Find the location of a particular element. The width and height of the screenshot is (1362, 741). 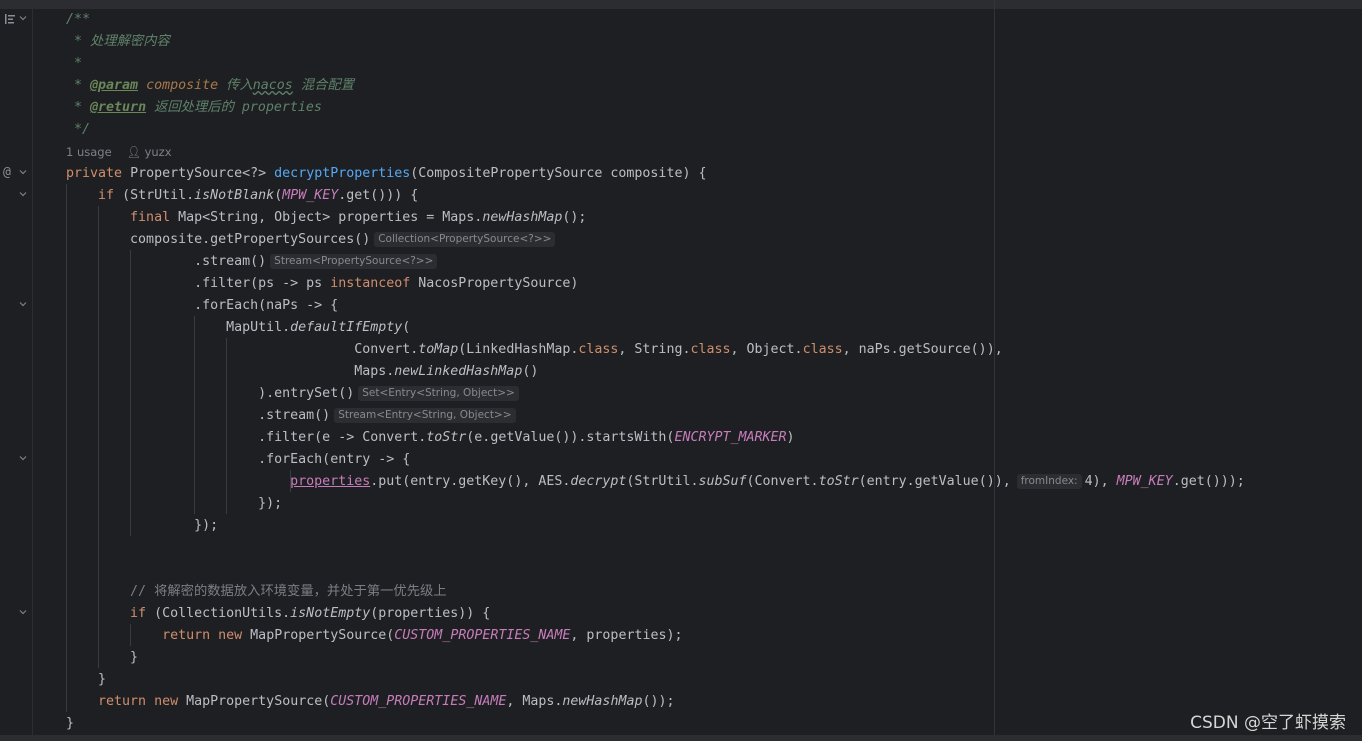

code-text: .forEach(entry -> { is located at coordinates (334, 459).